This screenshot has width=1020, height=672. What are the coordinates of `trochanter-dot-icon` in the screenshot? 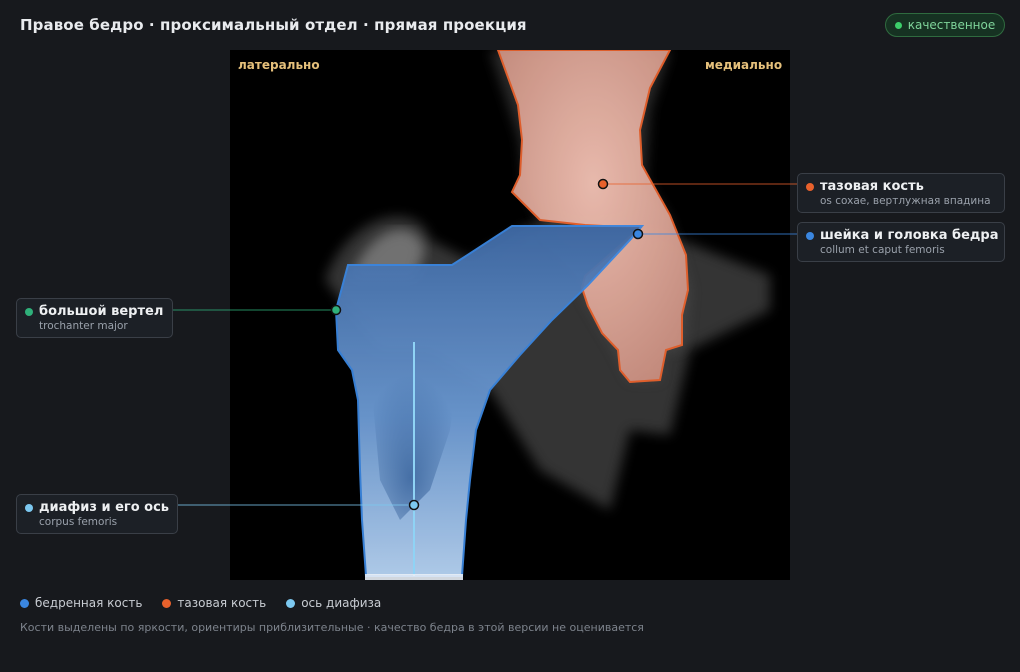 It's located at (29, 312).